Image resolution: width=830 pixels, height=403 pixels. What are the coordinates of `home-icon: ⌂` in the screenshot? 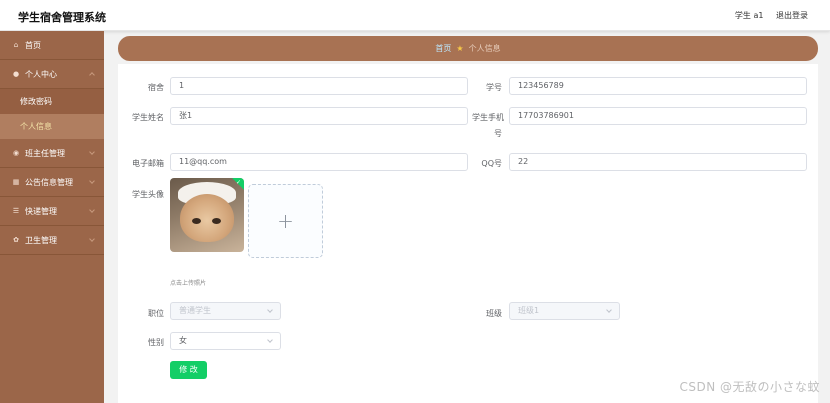 It's located at (16, 45).